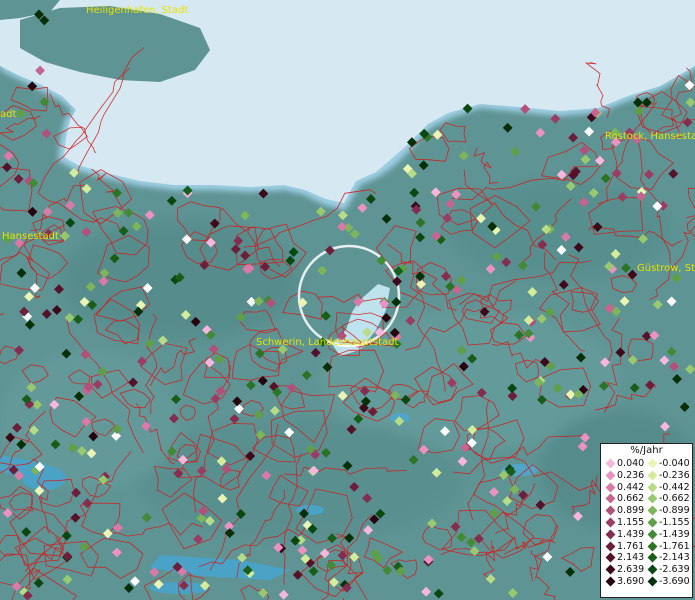  What do you see at coordinates (674, 475) in the screenshot?
I see `legend-negative-value: -0.236` at bounding box center [674, 475].